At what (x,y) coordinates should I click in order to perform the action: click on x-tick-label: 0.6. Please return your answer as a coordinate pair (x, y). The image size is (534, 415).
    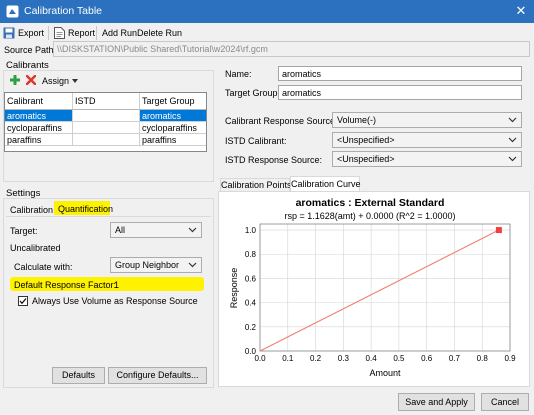
    Looking at the image, I should click on (427, 358).